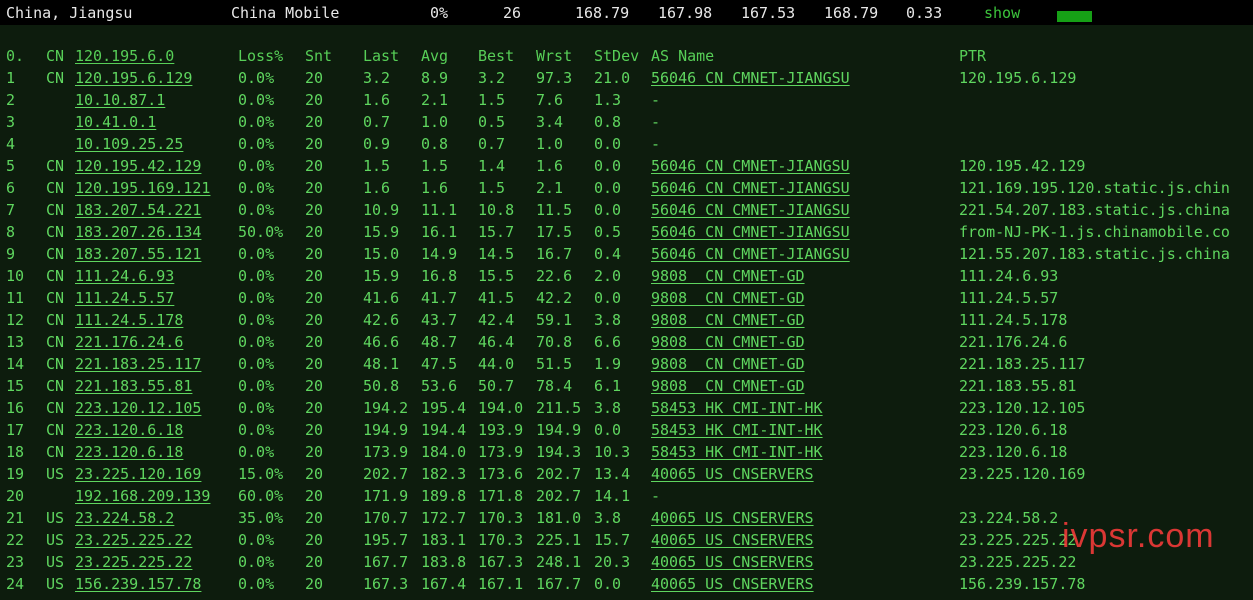 The image size is (1253, 600). I want to click on hop-ip: 10.10.87.1, so click(120, 100).